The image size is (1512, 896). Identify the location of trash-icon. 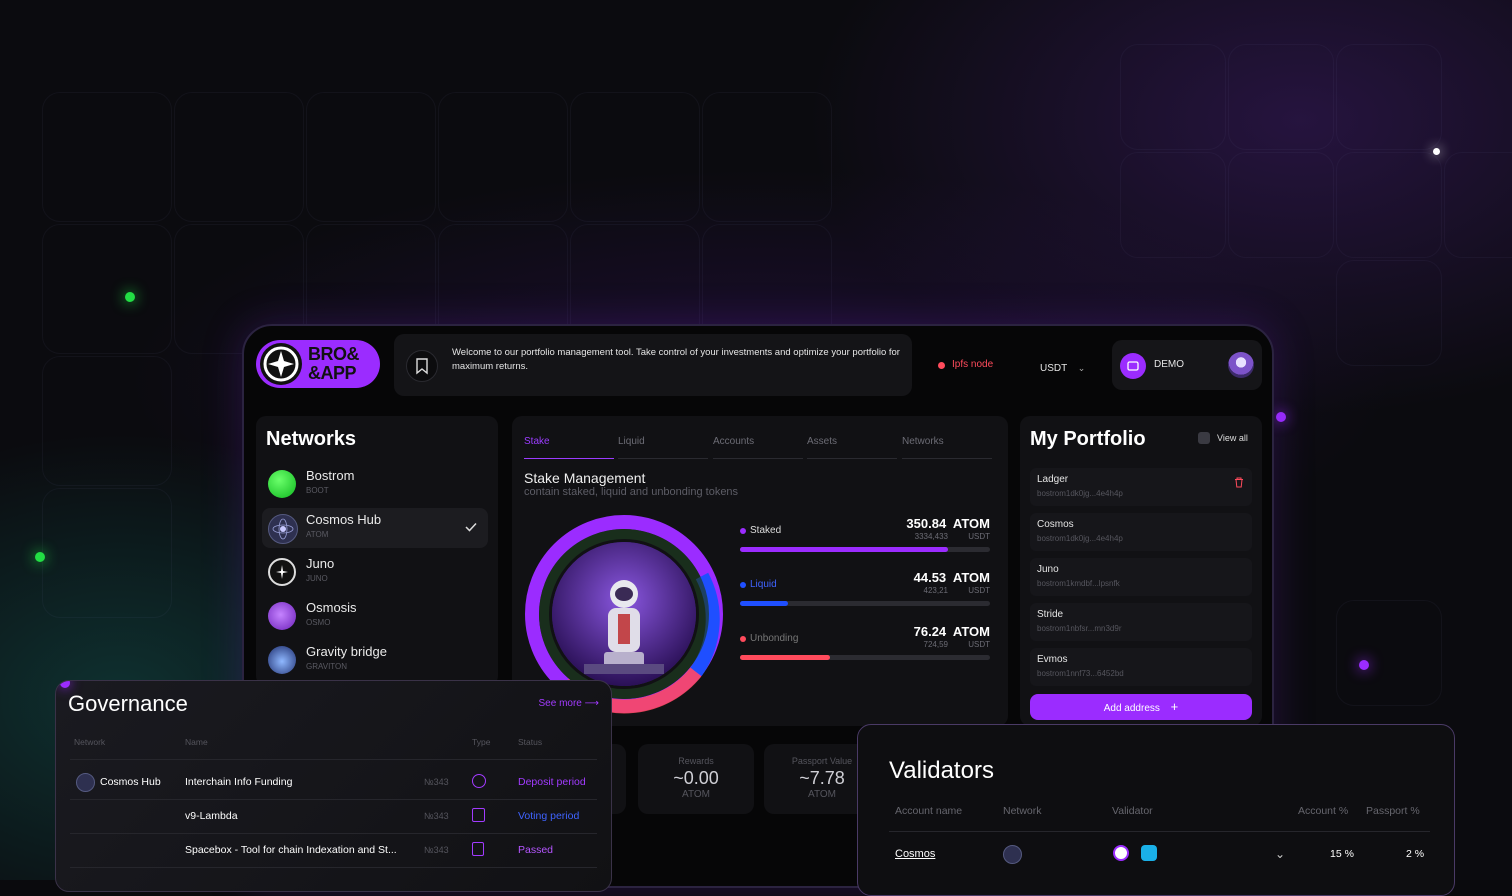
(1239, 484).